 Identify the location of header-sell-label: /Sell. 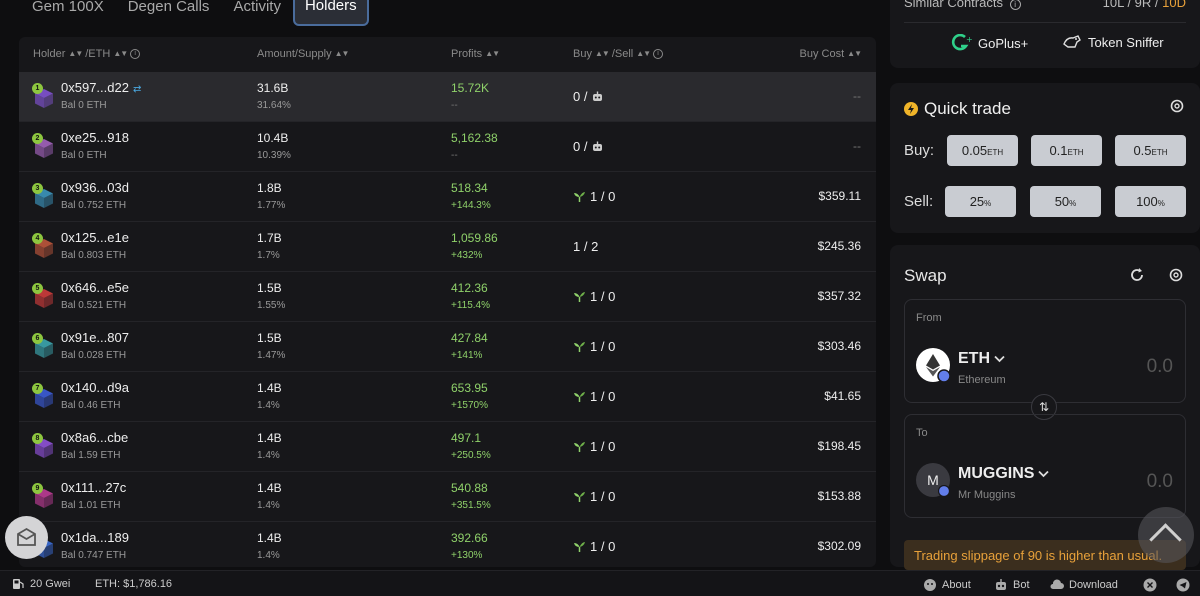
(622, 54).